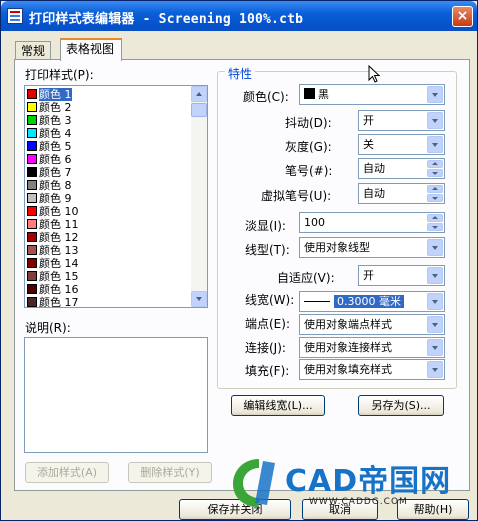 The height and width of the screenshot is (521, 478). Describe the element at coordinates (309, 171) in the screenshot. I see `pen-number-label: 笔号(#):` at that location.